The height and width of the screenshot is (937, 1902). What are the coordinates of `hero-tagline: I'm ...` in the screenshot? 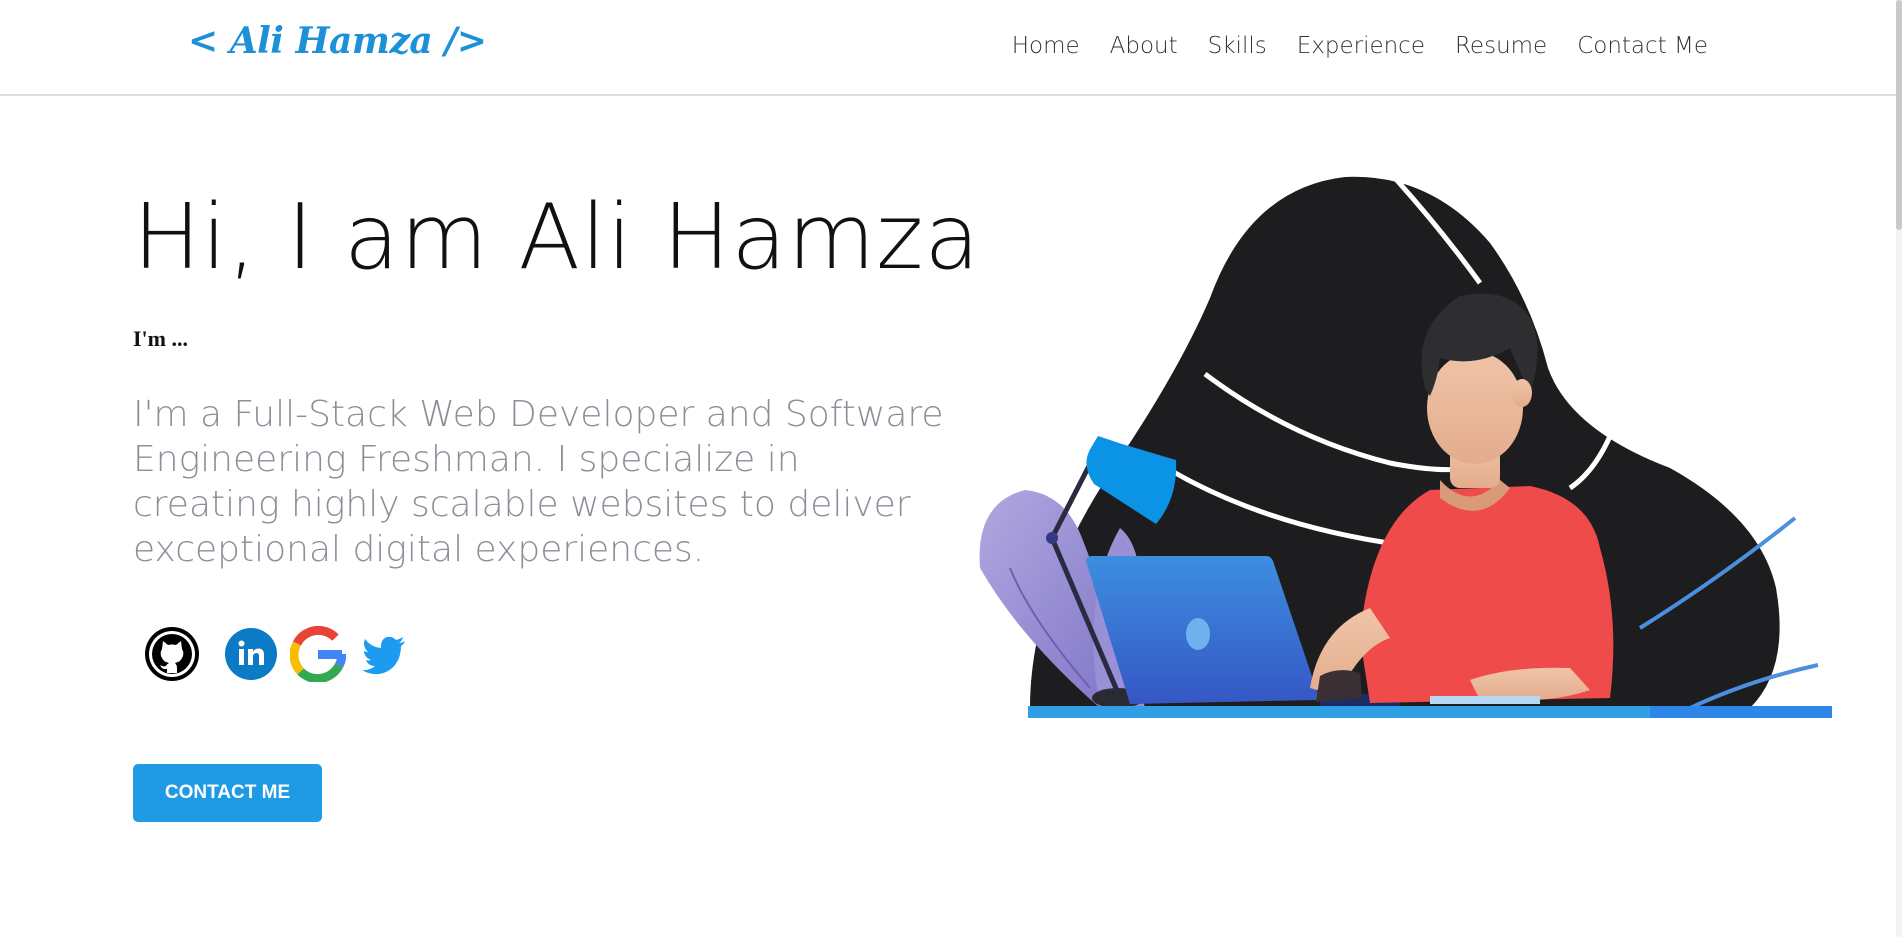 It's located at (160, 338).